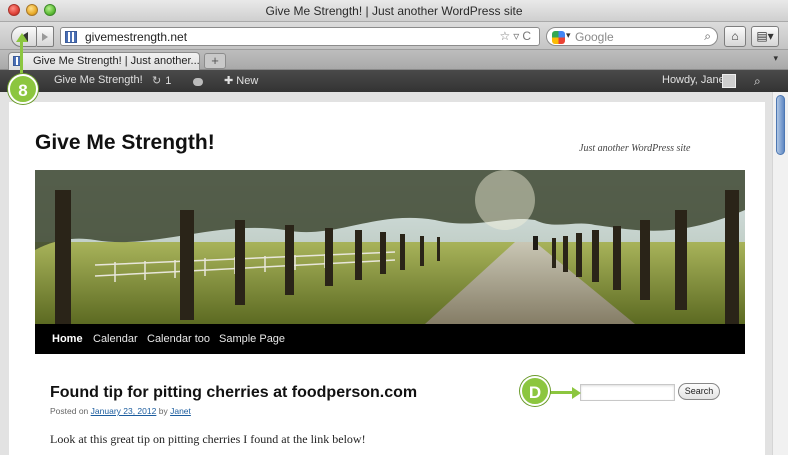 The width and height of the screenshot is (788, 455). Describe the element at coordinates (775, 58) in the screenshot. I see `tab-list-chevron-icon: ▾` at that location.